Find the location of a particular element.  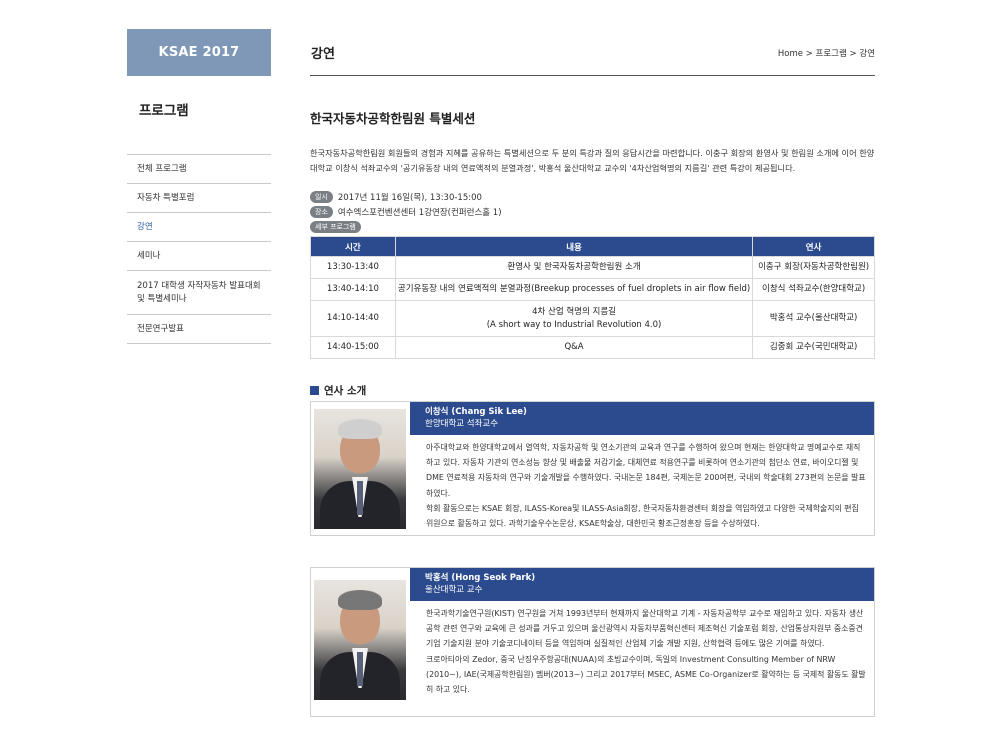

speaker-header: 이창식 (Chang Sik Lee) 한양대학교 석좌교수 is located at coordinates (642, 418).